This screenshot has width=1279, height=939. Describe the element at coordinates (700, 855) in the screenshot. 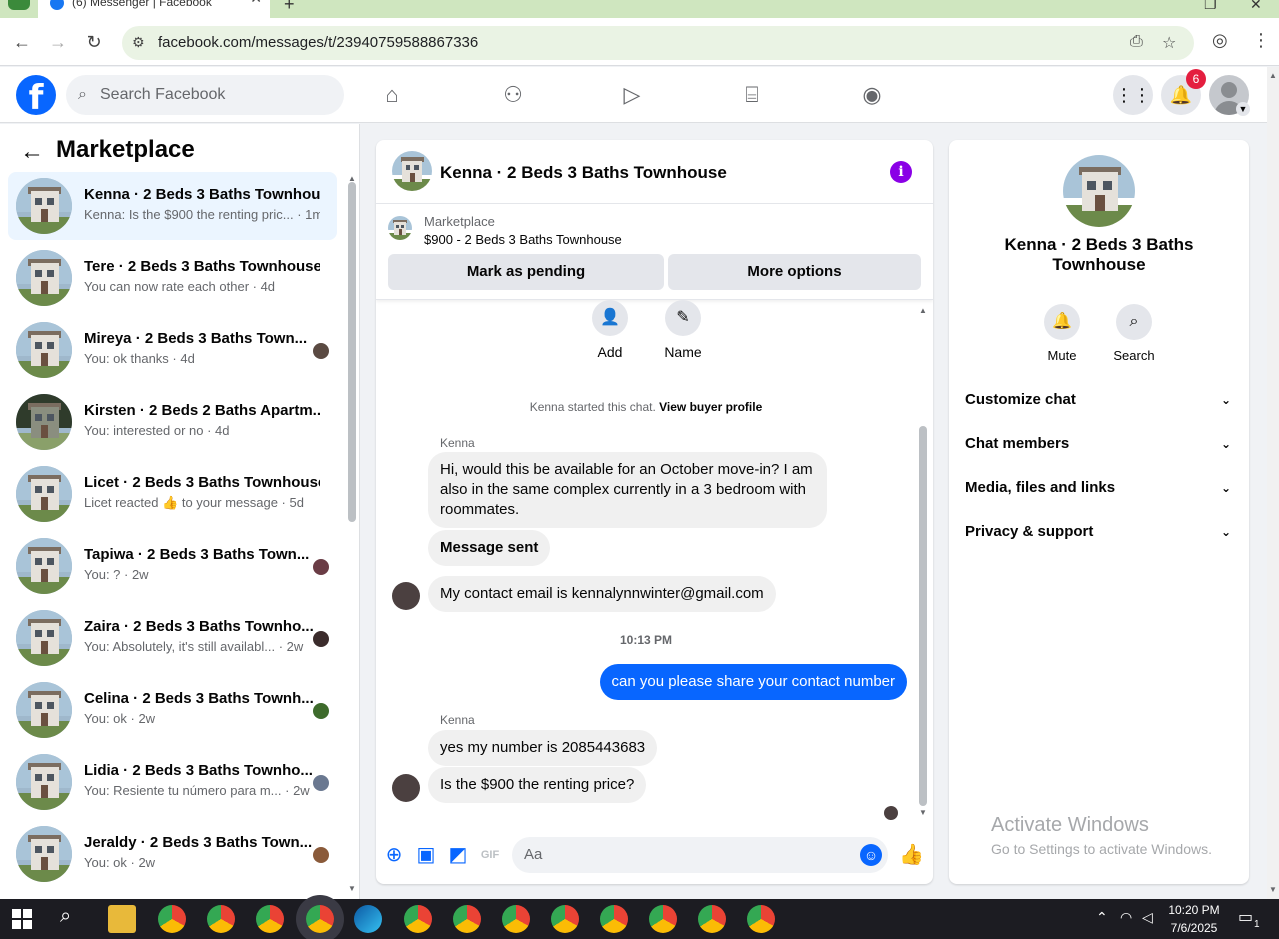

I see `message-input: Aa ☺` at that location.